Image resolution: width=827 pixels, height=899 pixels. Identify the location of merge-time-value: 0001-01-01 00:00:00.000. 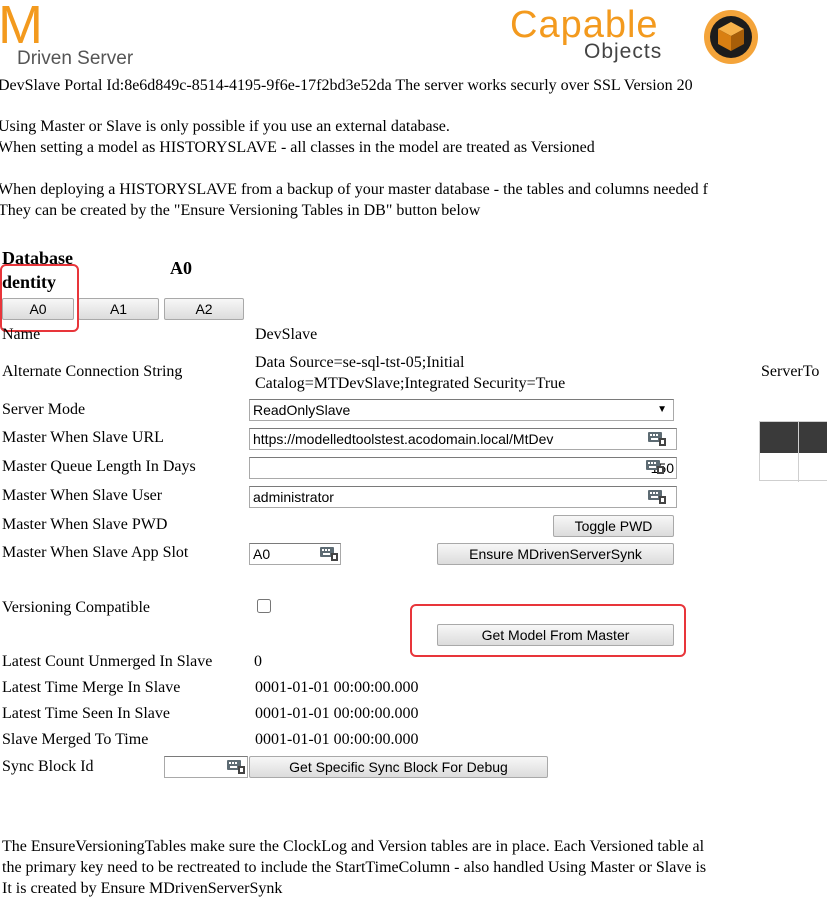
(337, 687).